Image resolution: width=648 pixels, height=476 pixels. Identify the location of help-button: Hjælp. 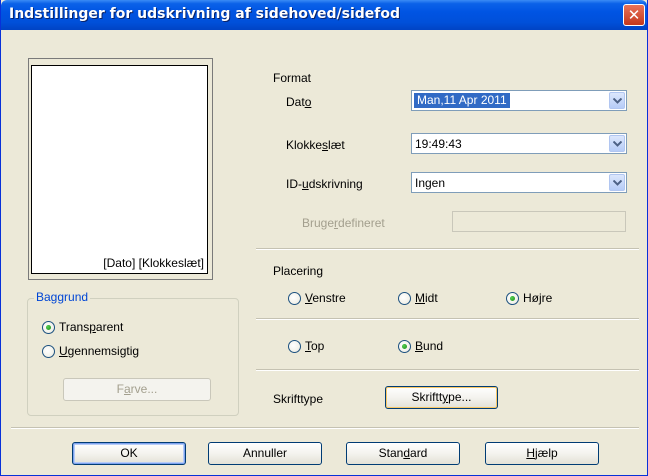
(542, 453).